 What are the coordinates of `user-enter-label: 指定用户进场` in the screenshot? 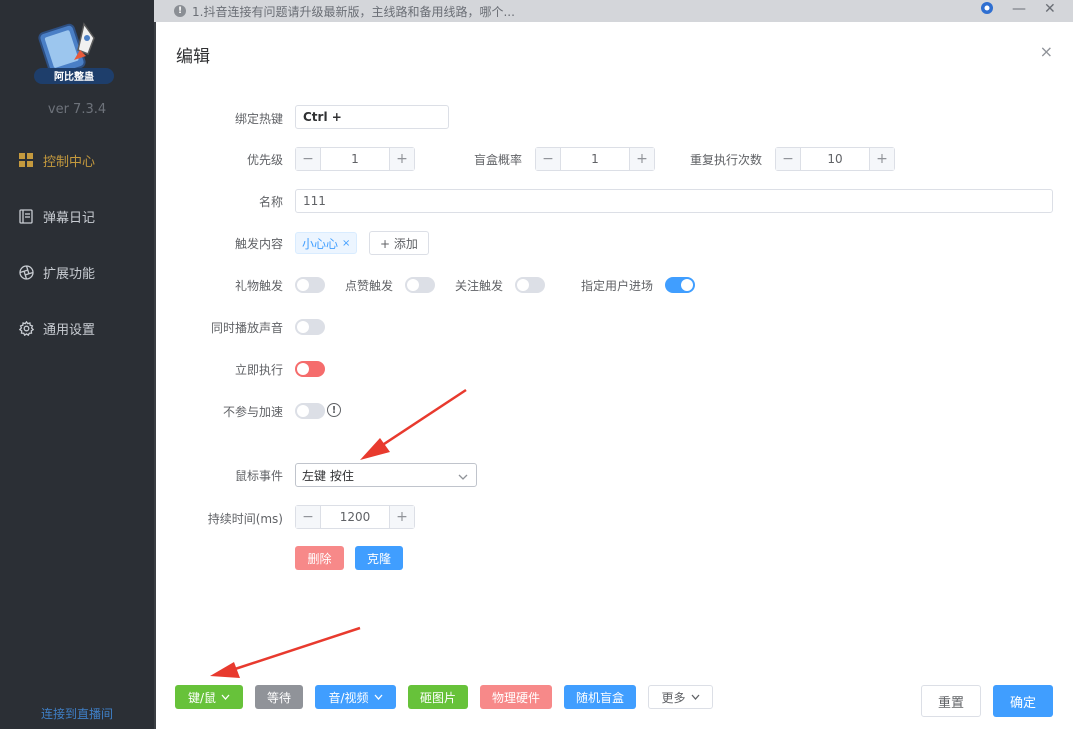 It's located at (617, 286).